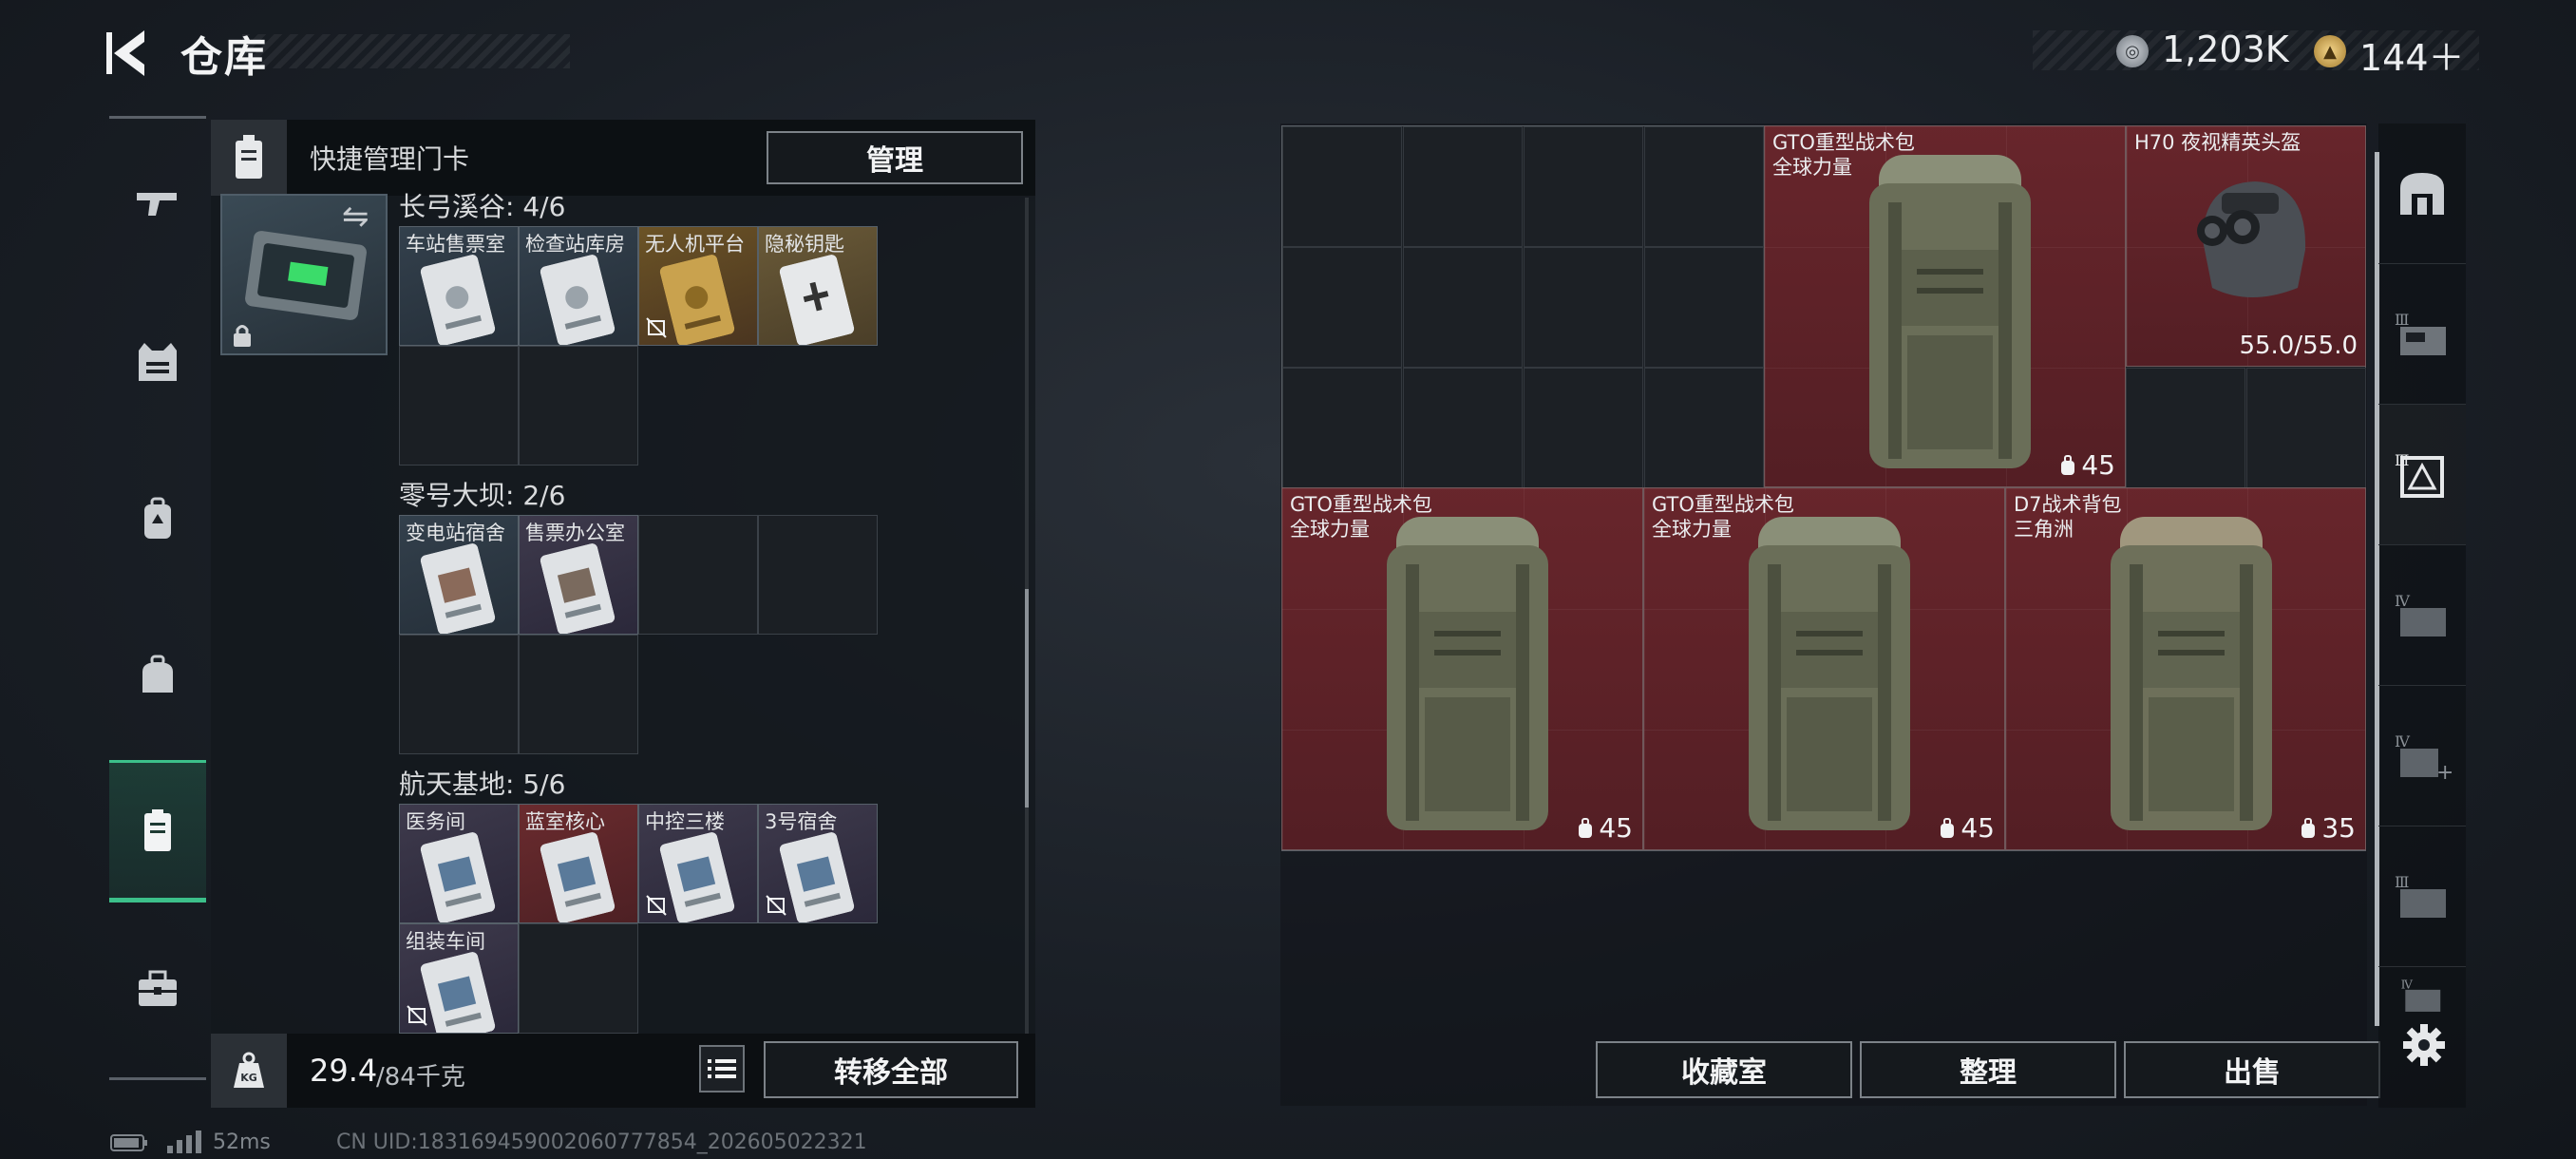 The image size is (2576, 1159). Describe the element at coordinates (459, 286) in the screenshot. I see `keycard-item: 车站售票室` at that location.